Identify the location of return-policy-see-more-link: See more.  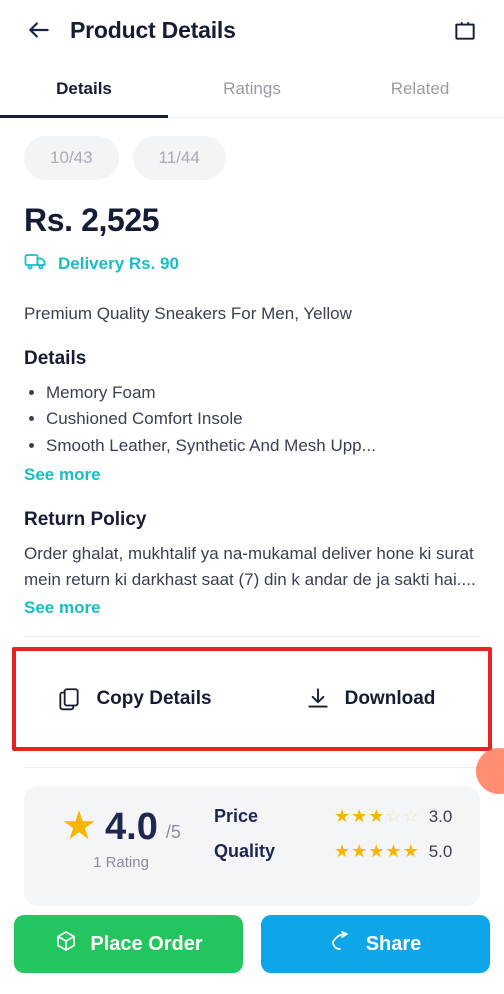
(252, 608).